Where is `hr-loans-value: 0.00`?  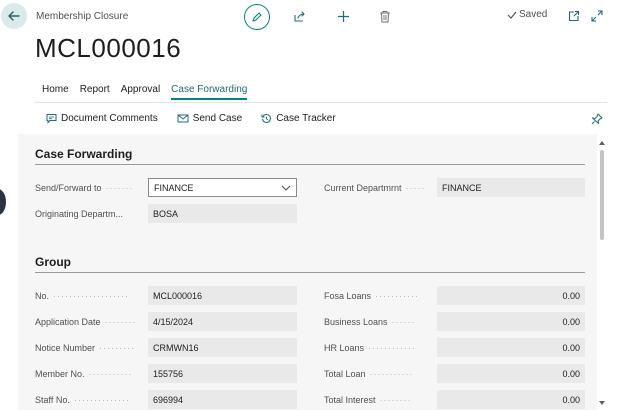
hr-loans-value: 0.00 is located at coordinates (511, 347).